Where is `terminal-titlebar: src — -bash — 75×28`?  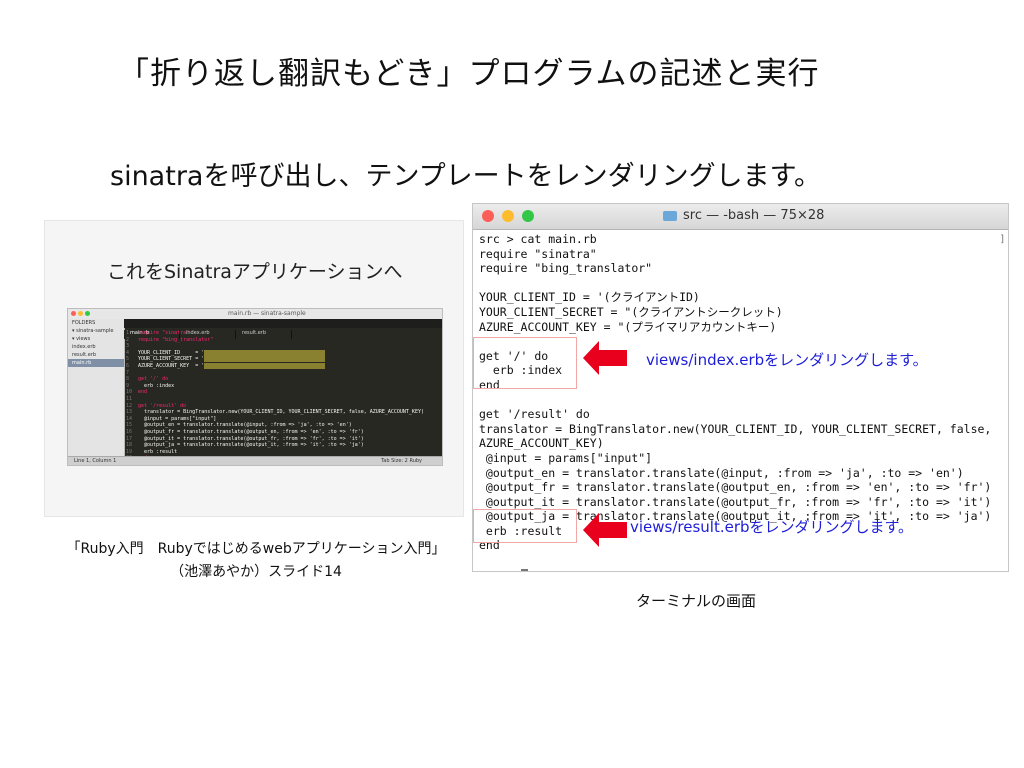 terminal-titlebar: src — -bash — 75×28 is located at coordinates (740, 217).